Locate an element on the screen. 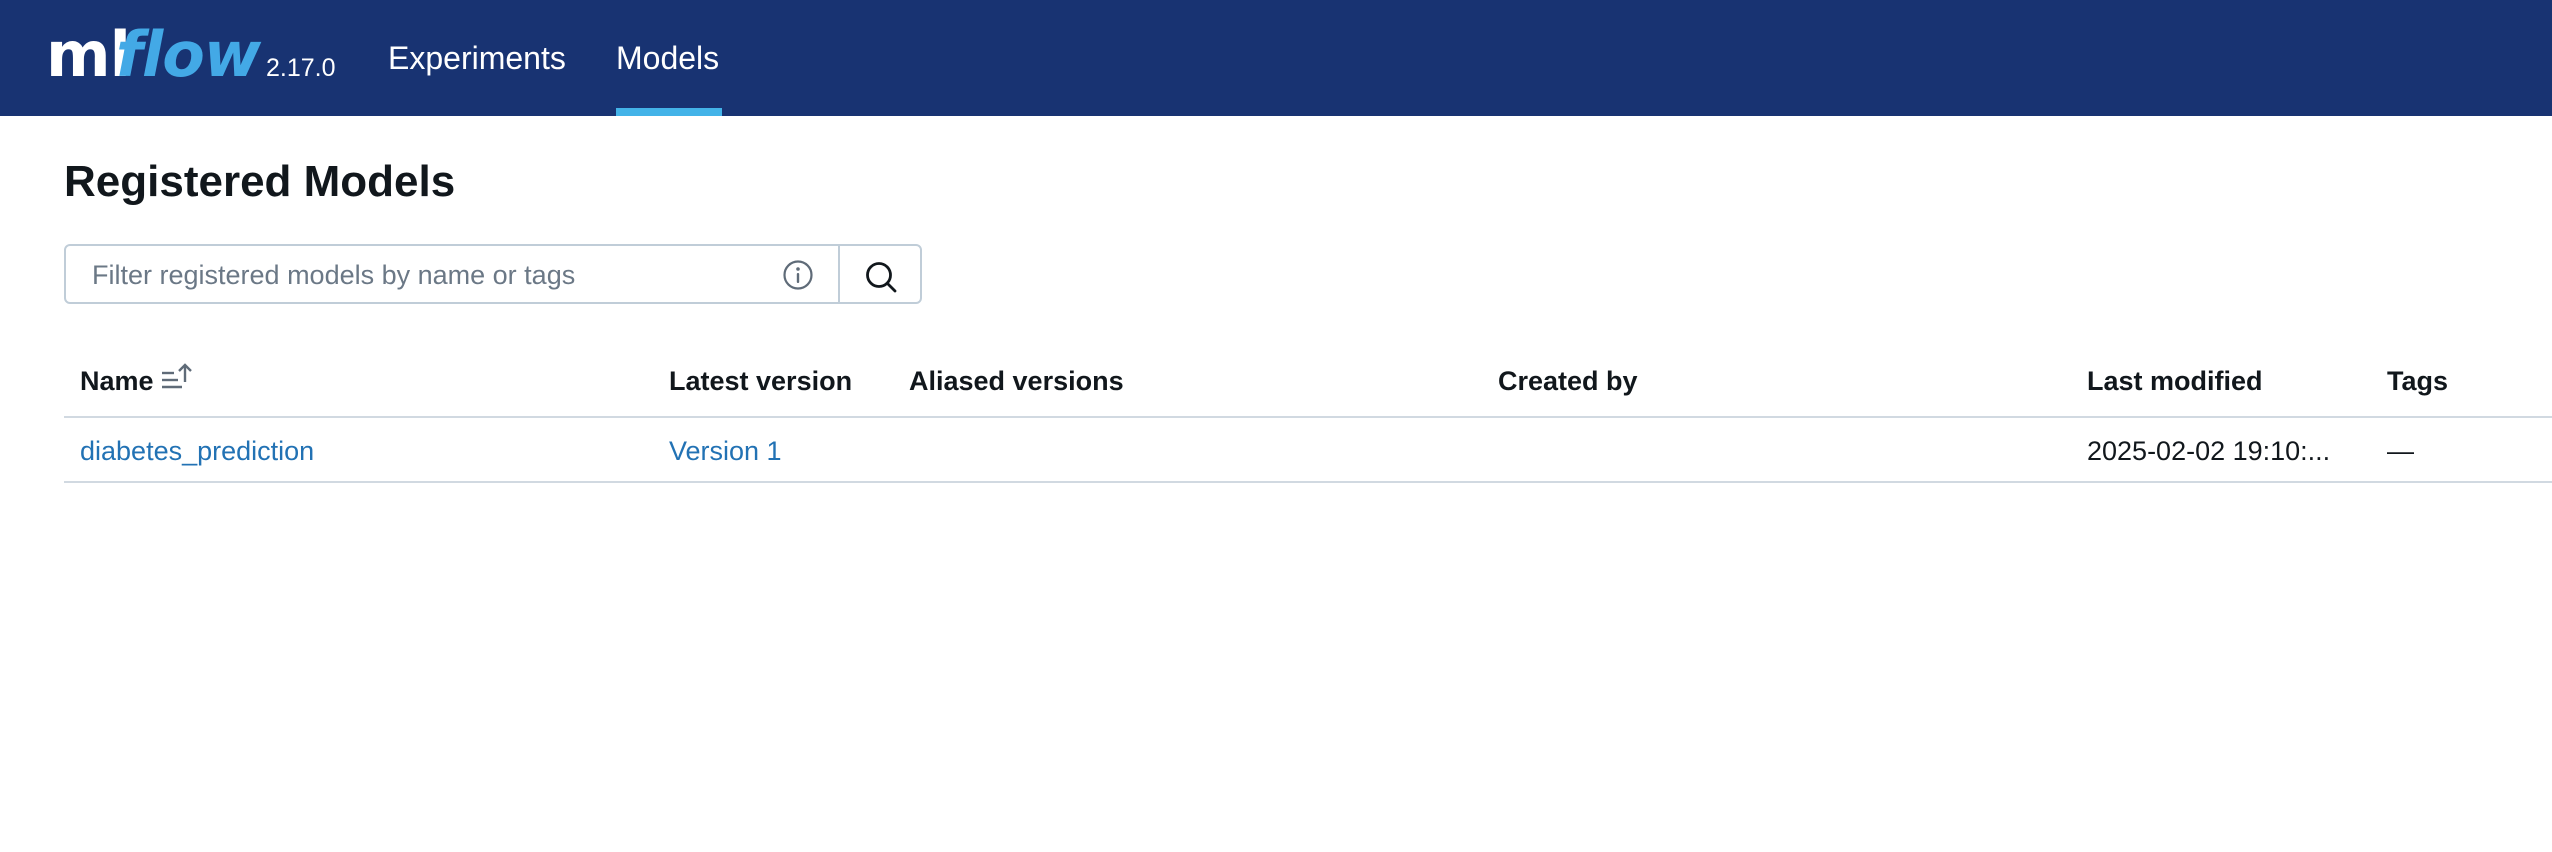 This screenshot has height=852, width=2552. latest-version-link: Version 1 is located at coordinates (725, 451).